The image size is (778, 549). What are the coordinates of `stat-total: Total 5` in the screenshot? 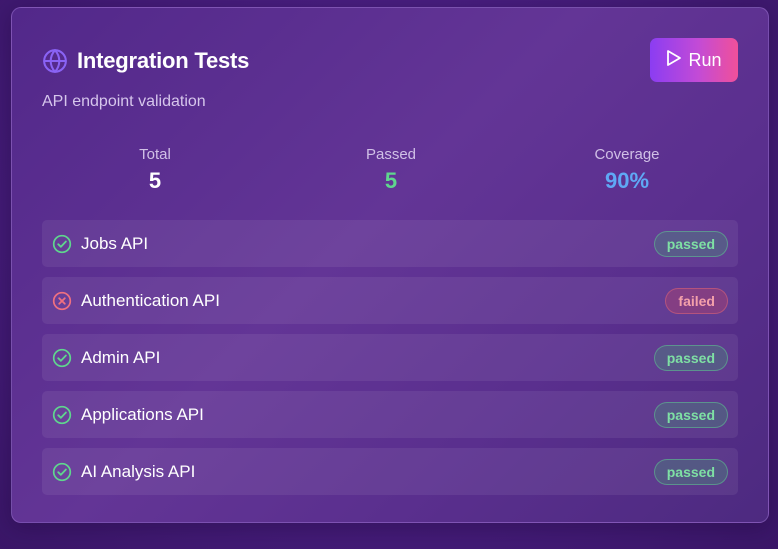 It's located at (155, 170).